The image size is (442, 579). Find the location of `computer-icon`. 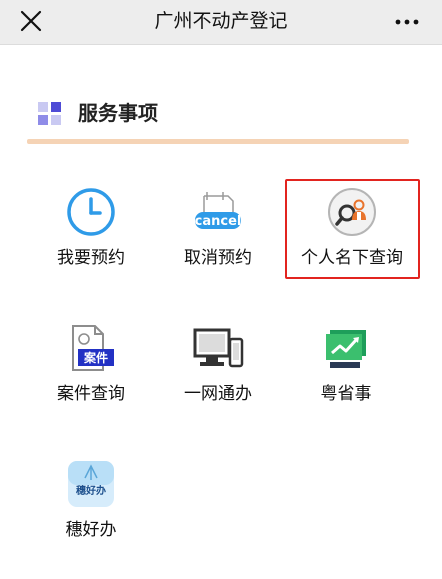

computer-icon is located at coordinates (218, 348).